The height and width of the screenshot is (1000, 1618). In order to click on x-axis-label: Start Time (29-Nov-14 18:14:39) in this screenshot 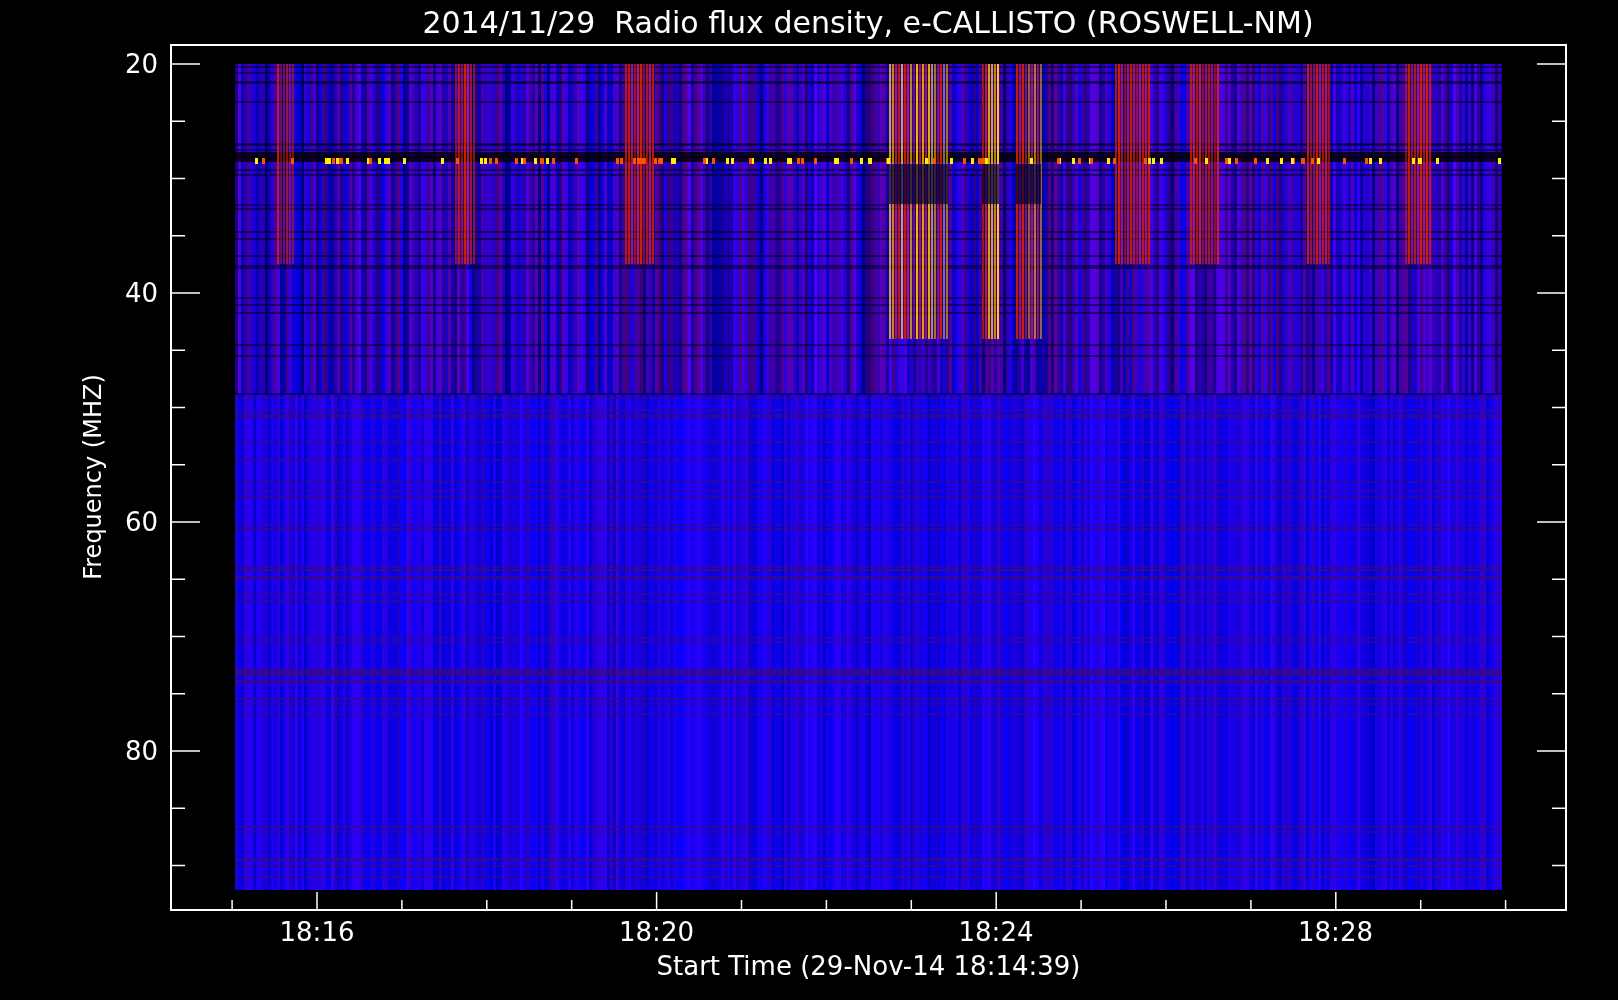, I will do `click(868, 966)`.